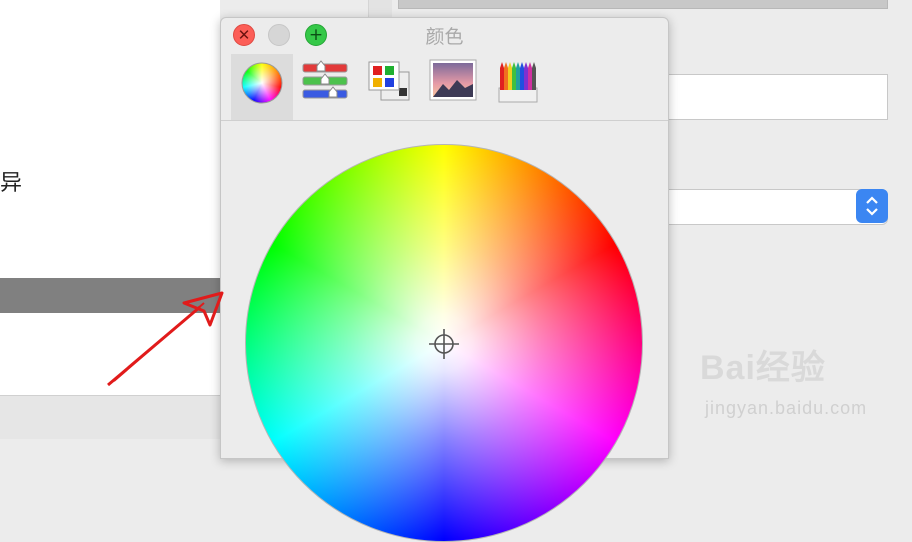 This screenshot has width=912, height=542. I want to click on watermark-url: jingyan.baidu.com, so click(786, 408).